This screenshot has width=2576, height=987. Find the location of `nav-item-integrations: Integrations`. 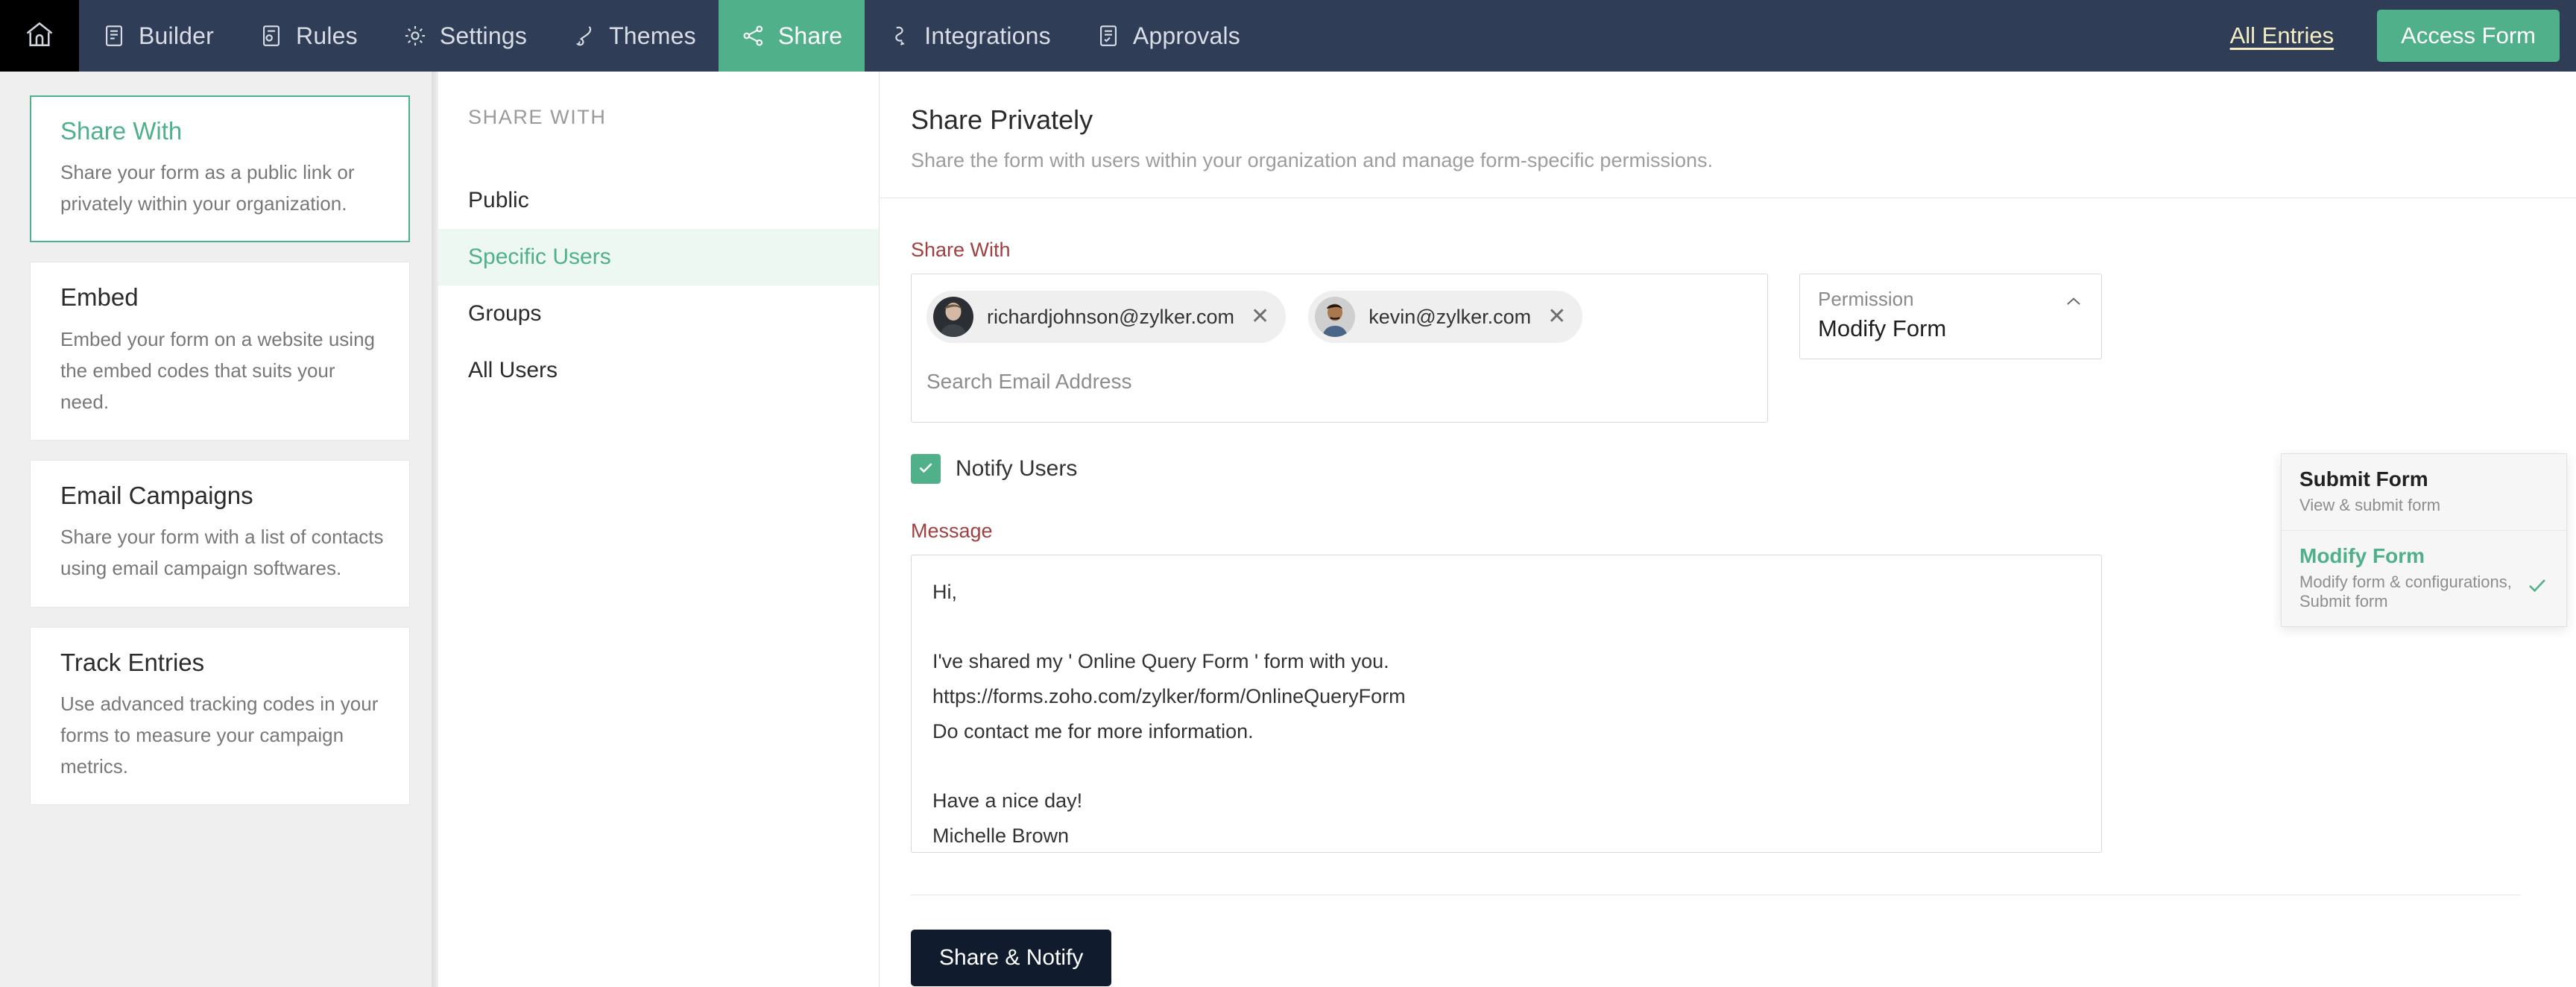

nav-item-integrations: Integrations is located at coordinates (969, 36).